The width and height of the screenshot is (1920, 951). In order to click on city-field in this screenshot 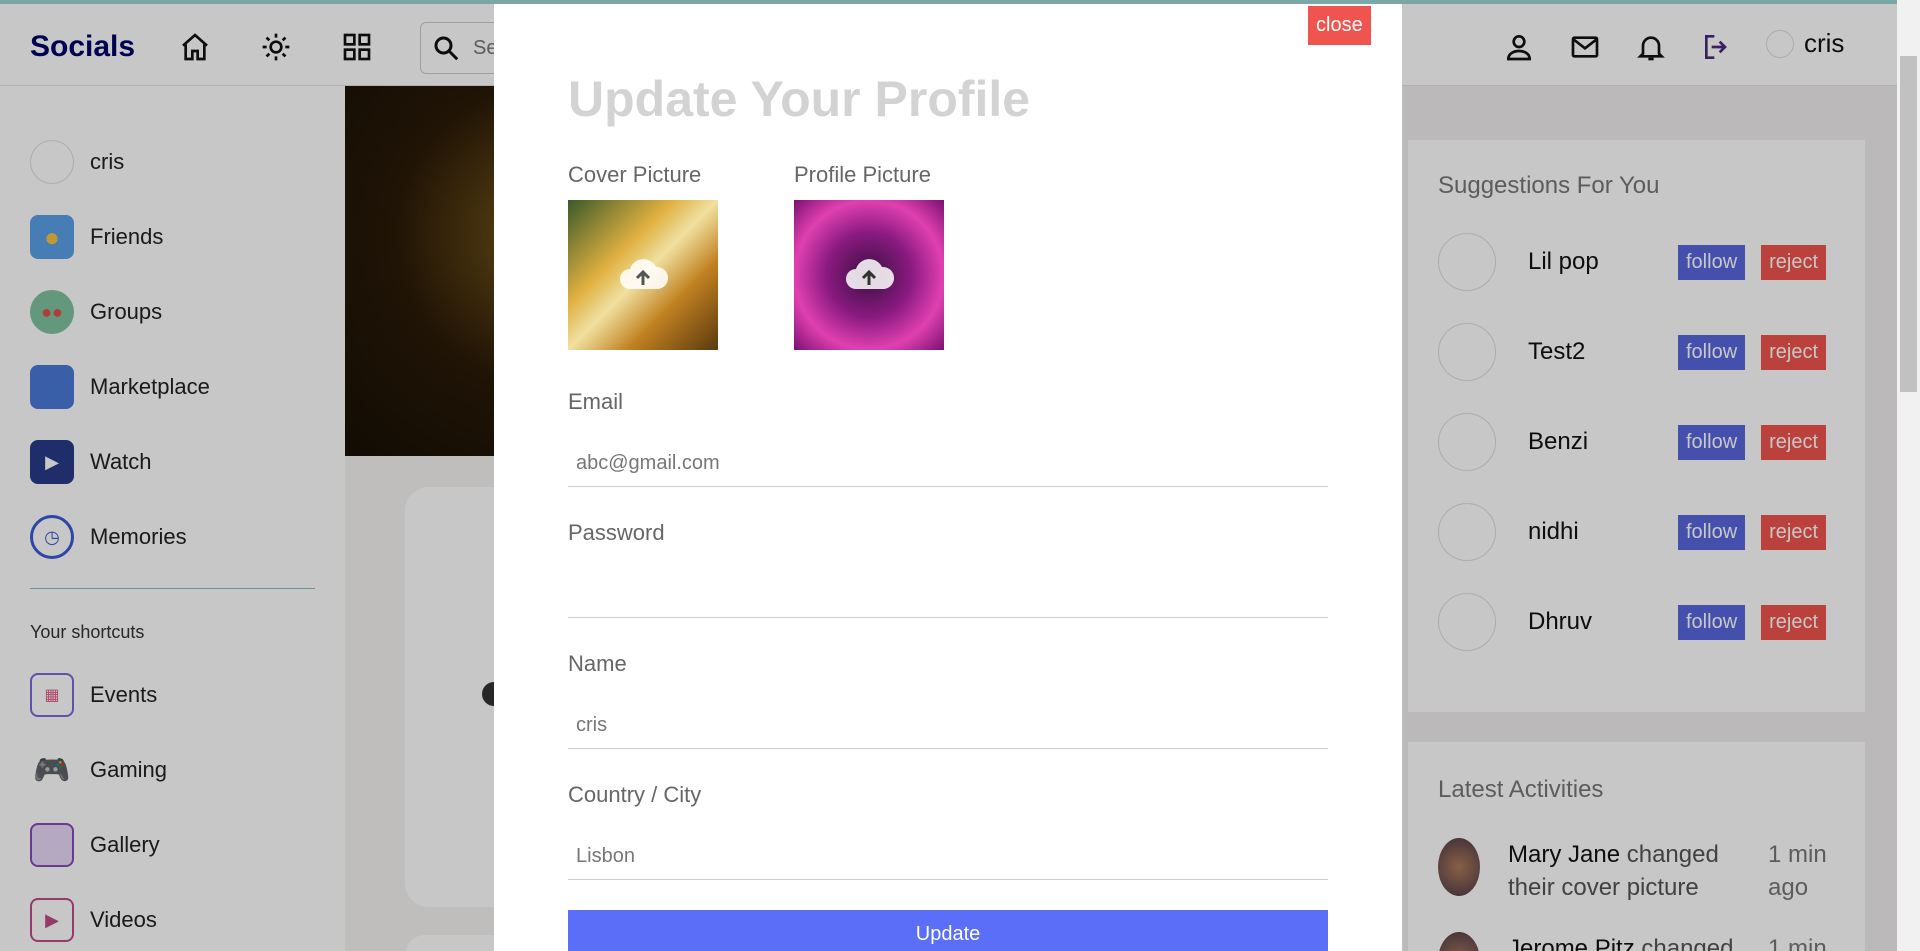, I will do `click(948, 857)`.